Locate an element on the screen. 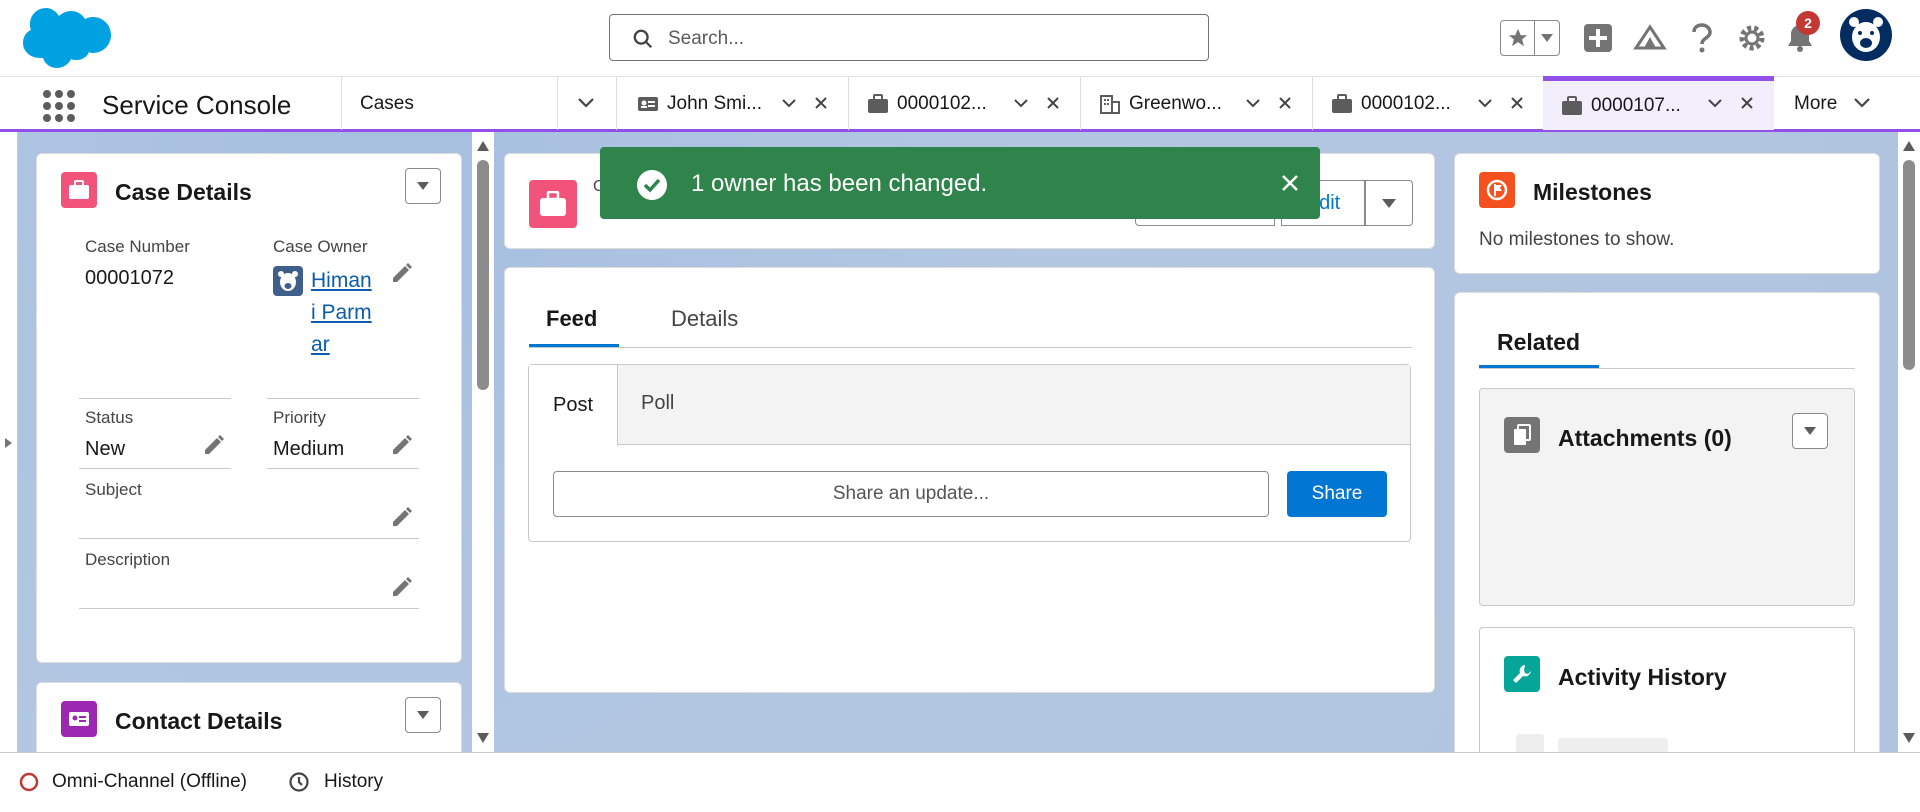  user-avatar is located at coordinates (1866, 35).